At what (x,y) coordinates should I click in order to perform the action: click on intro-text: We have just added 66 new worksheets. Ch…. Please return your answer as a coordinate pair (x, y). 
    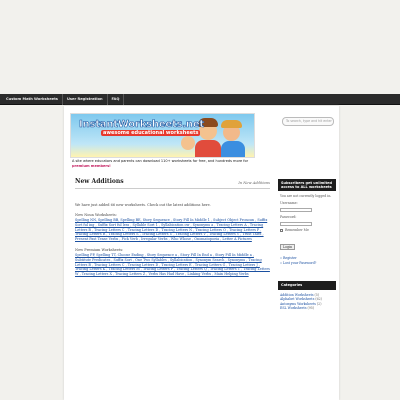
    Looking at the image, I should click on (143, 205).